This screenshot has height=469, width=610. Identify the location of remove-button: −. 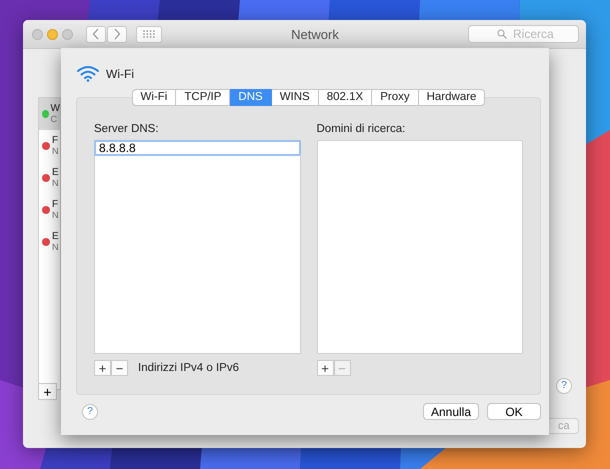
(119, 368).